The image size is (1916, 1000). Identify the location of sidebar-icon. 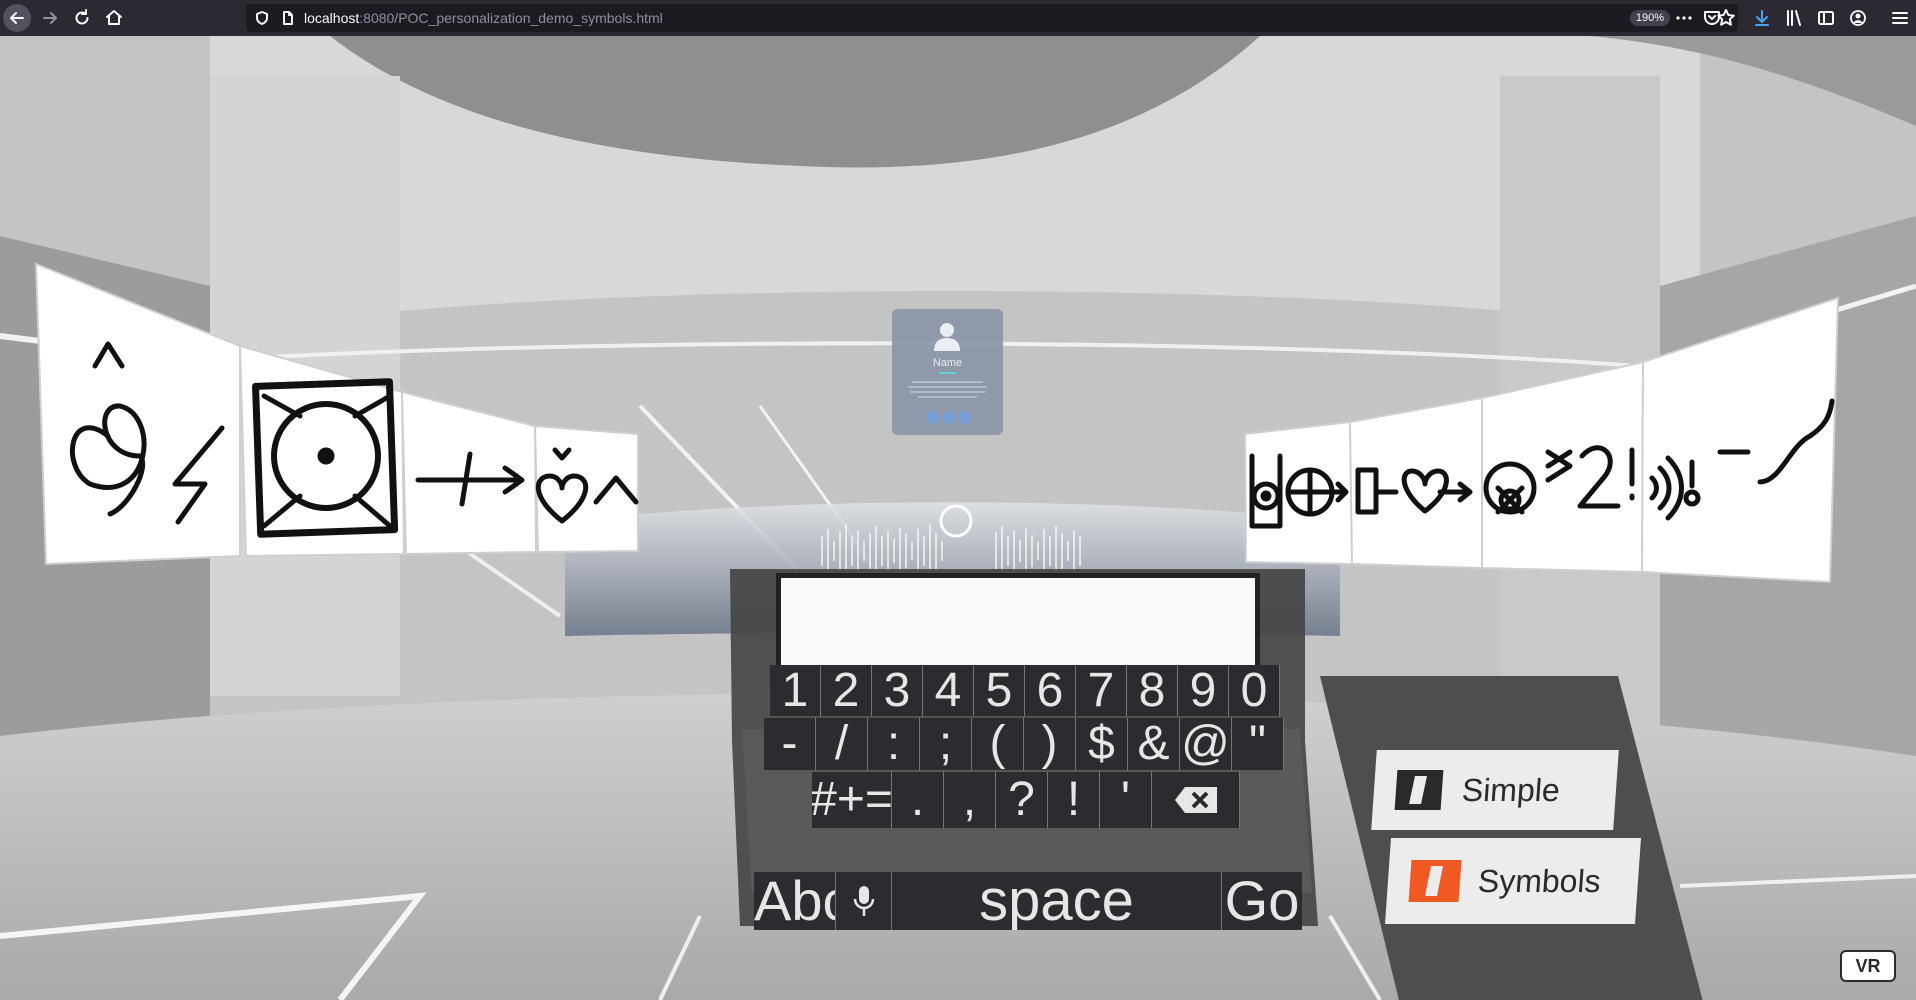
(1826, 18).